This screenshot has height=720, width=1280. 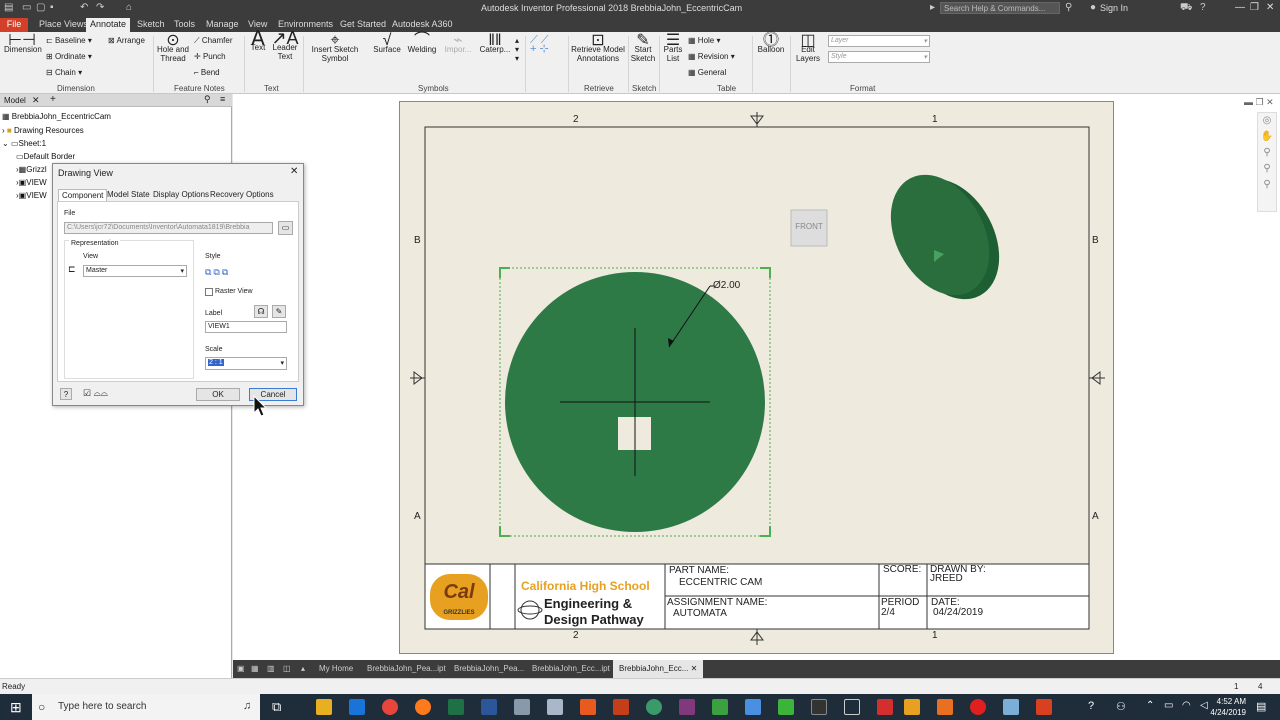 What do you see at coordinates (1114, 8) in the screenshot?
I see `sign-in-link: Sign In` at bounding box center [1114, 8].